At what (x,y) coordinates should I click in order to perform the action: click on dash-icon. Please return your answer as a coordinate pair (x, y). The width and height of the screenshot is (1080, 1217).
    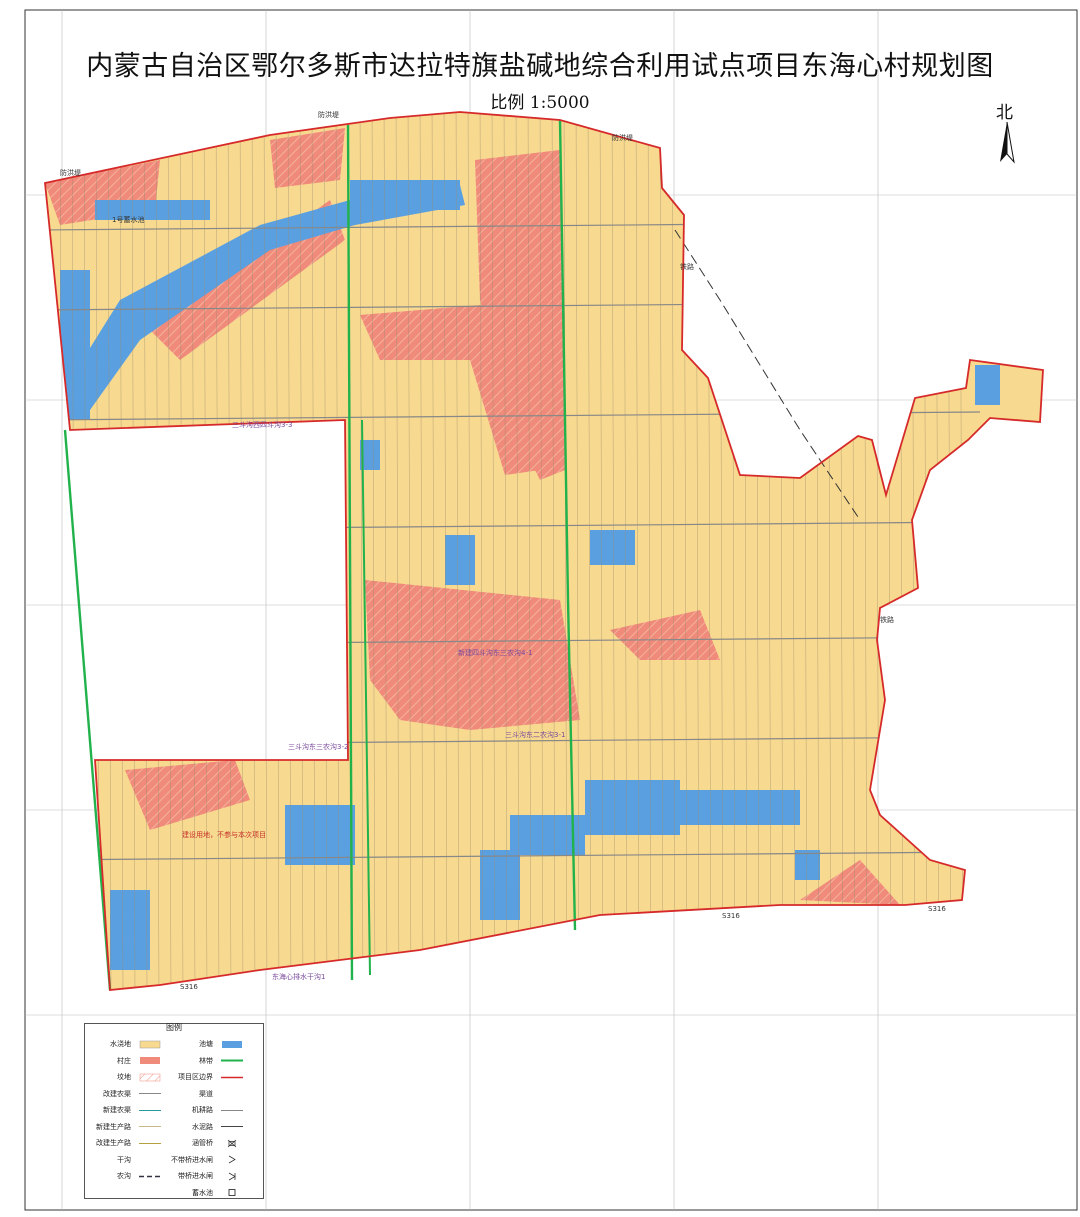
    Looking at the image, I should click on (150, 1176).